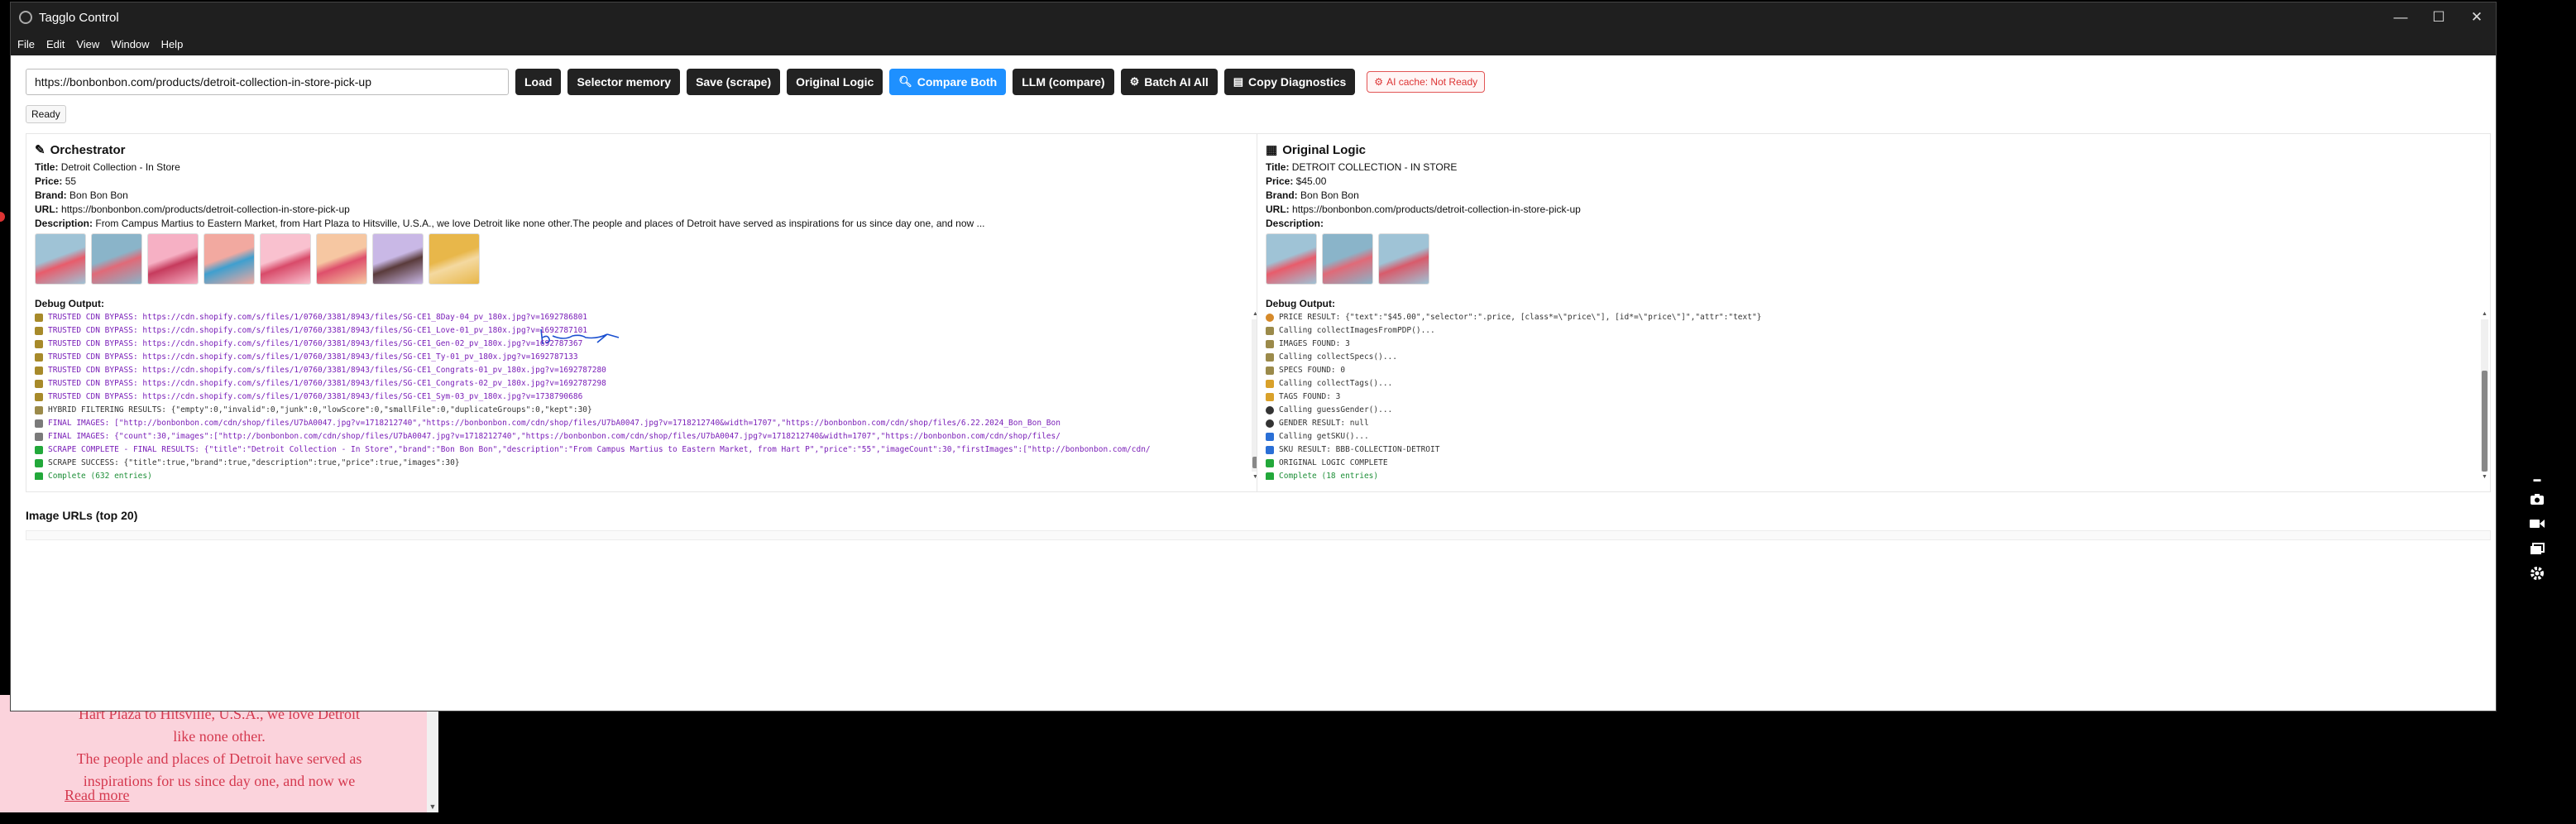 Image resolution: width=2576 pixels, height=824 pixels. I want to click on menu-view: View, so click(87, 44).